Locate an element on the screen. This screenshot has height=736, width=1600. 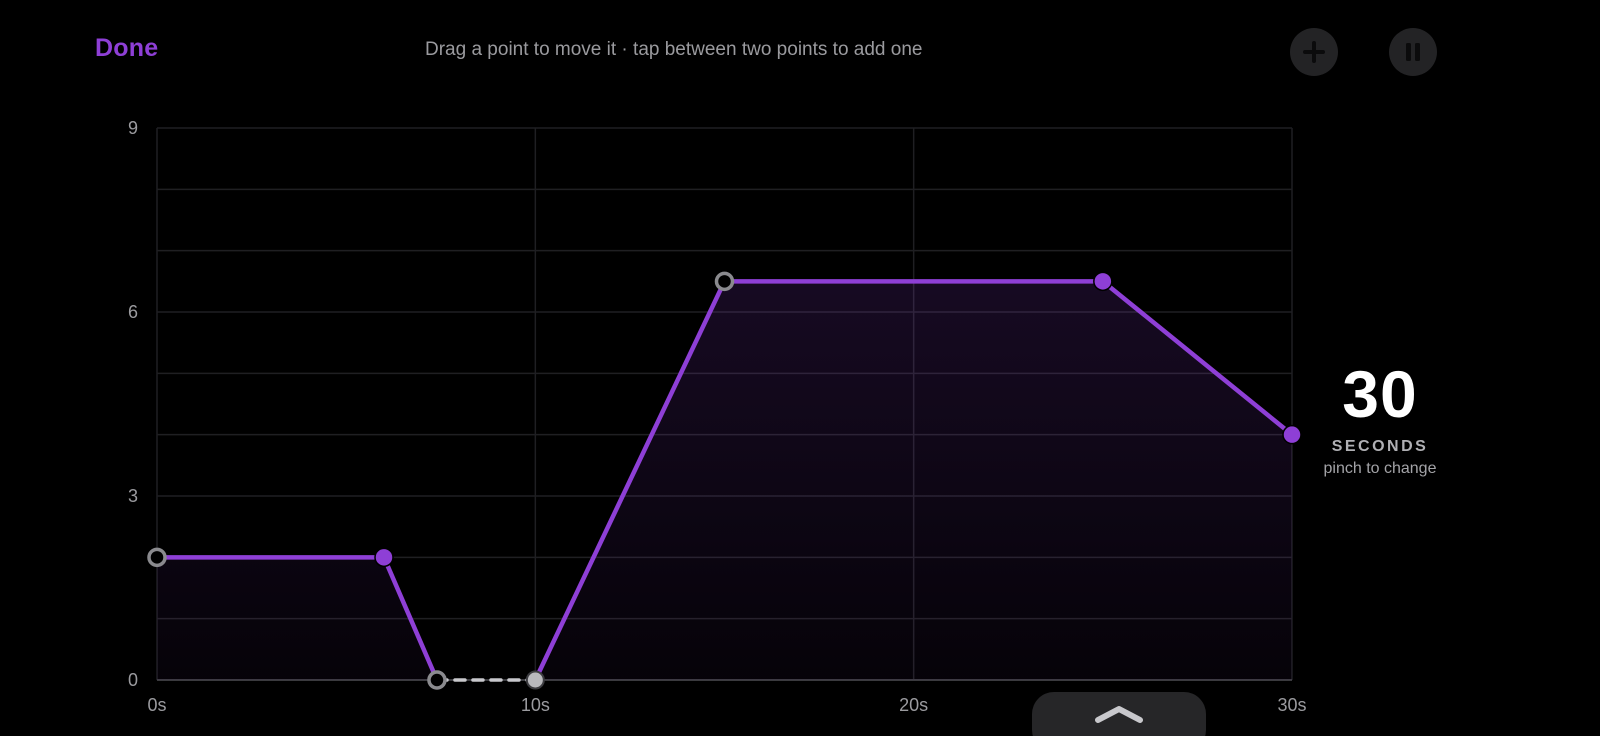
duration-value: 30 is located at coordinates (1380, 394).